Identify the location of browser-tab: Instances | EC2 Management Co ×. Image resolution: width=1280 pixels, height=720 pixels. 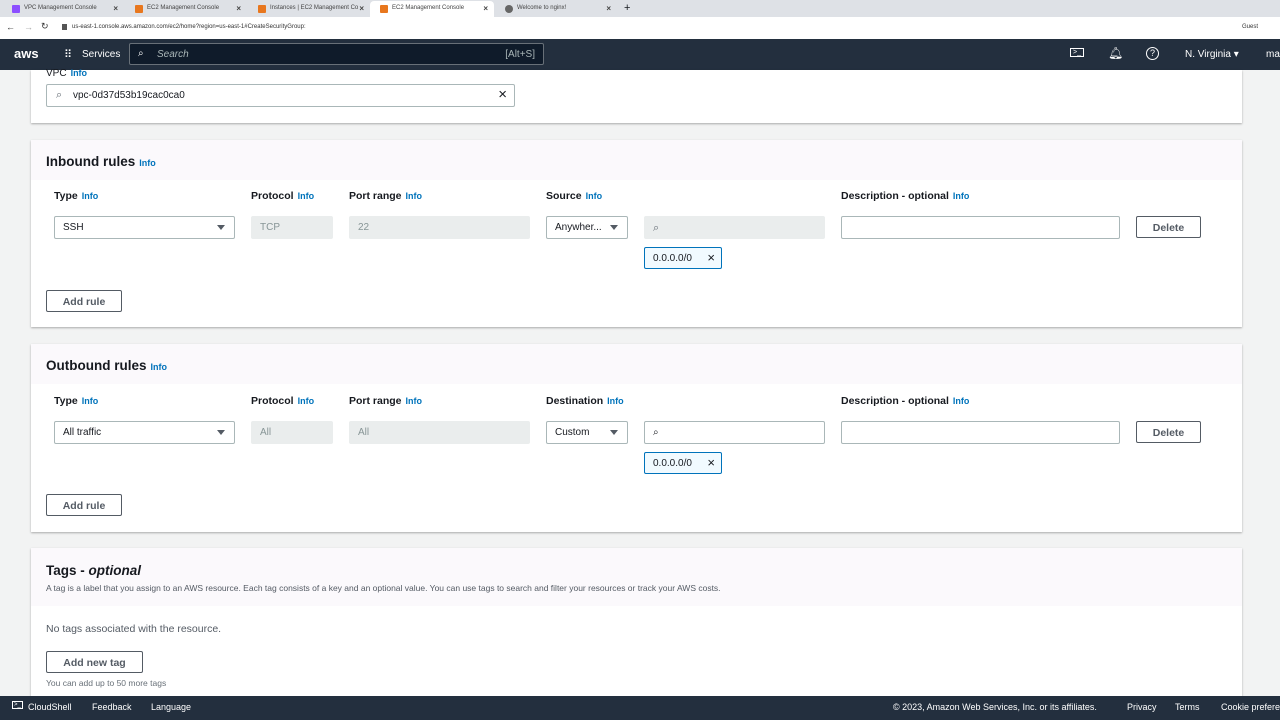
(309, 9).